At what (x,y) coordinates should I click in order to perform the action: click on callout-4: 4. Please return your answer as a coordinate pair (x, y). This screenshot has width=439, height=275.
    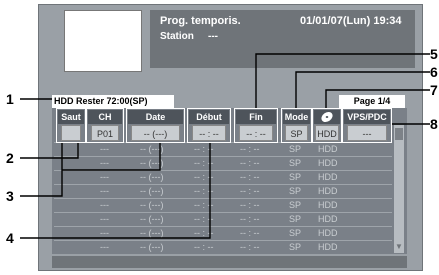
    Looking at the image, I should click on (10, 238).